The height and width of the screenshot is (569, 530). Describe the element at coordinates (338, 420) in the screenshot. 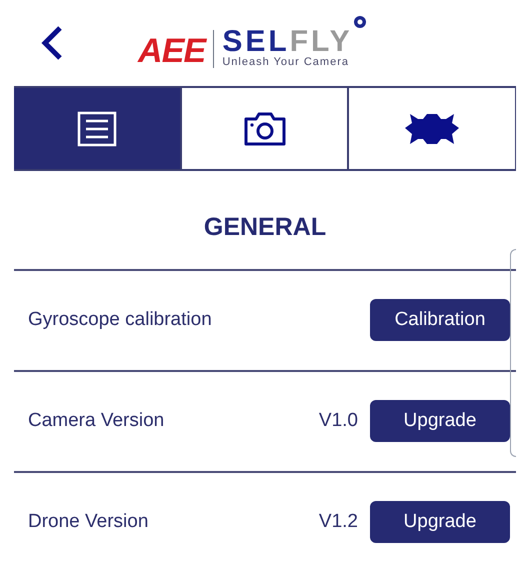

I see `version-text: V1.0` at that location.